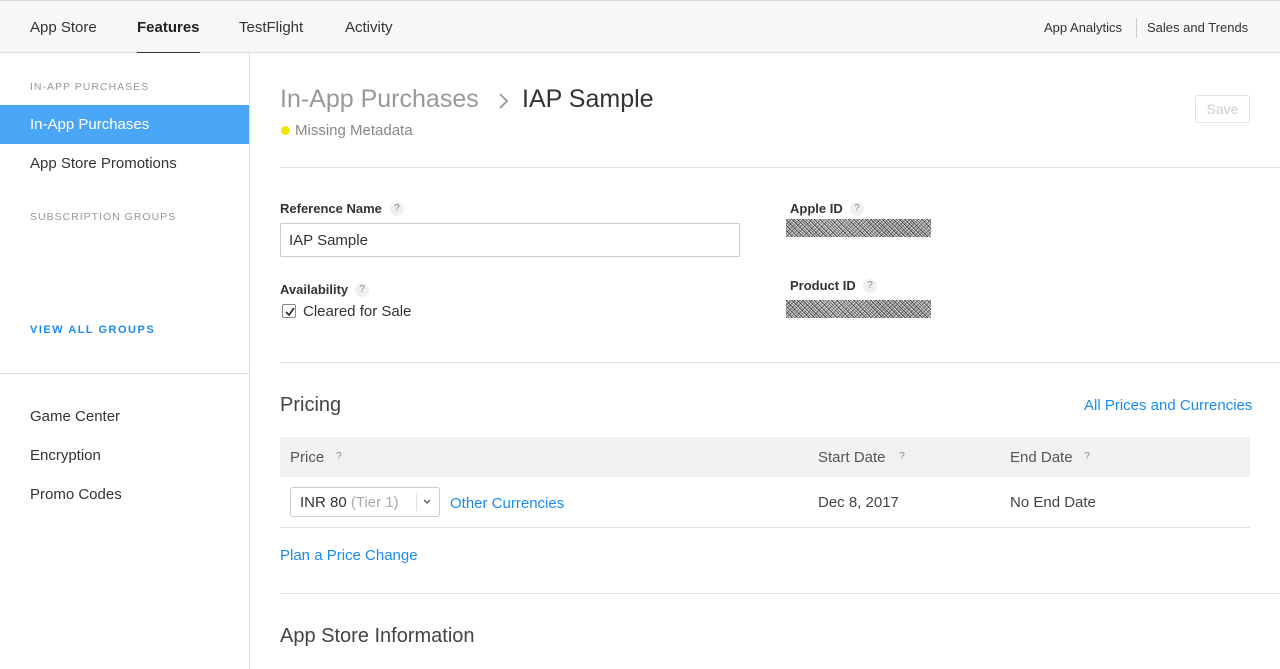 The image size is (1280, 669). Describe the element at coordinates (588, 99) in the screenshot. I see `page-title: IAP Sample` at that location.